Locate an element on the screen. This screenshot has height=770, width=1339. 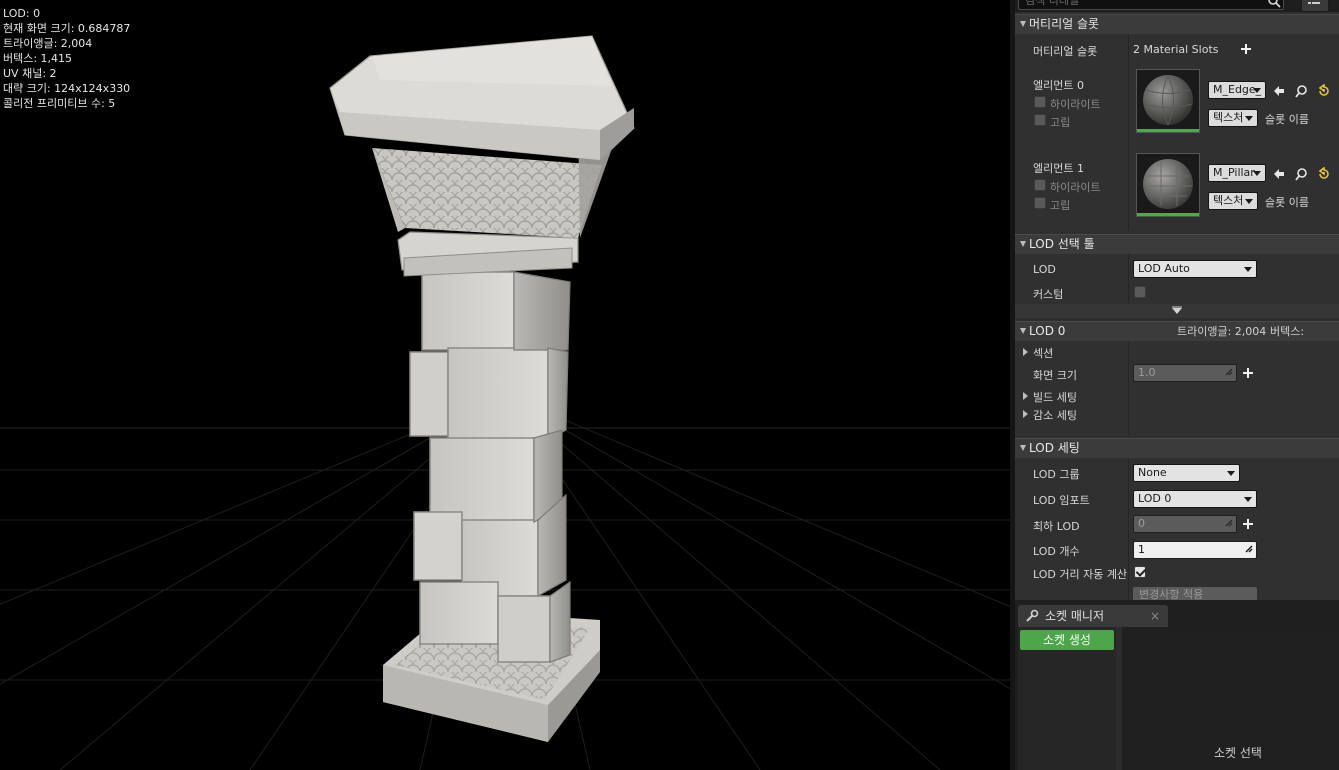
lod-import-dropdown: LOD 0 is located at coordinates (1195, 499).